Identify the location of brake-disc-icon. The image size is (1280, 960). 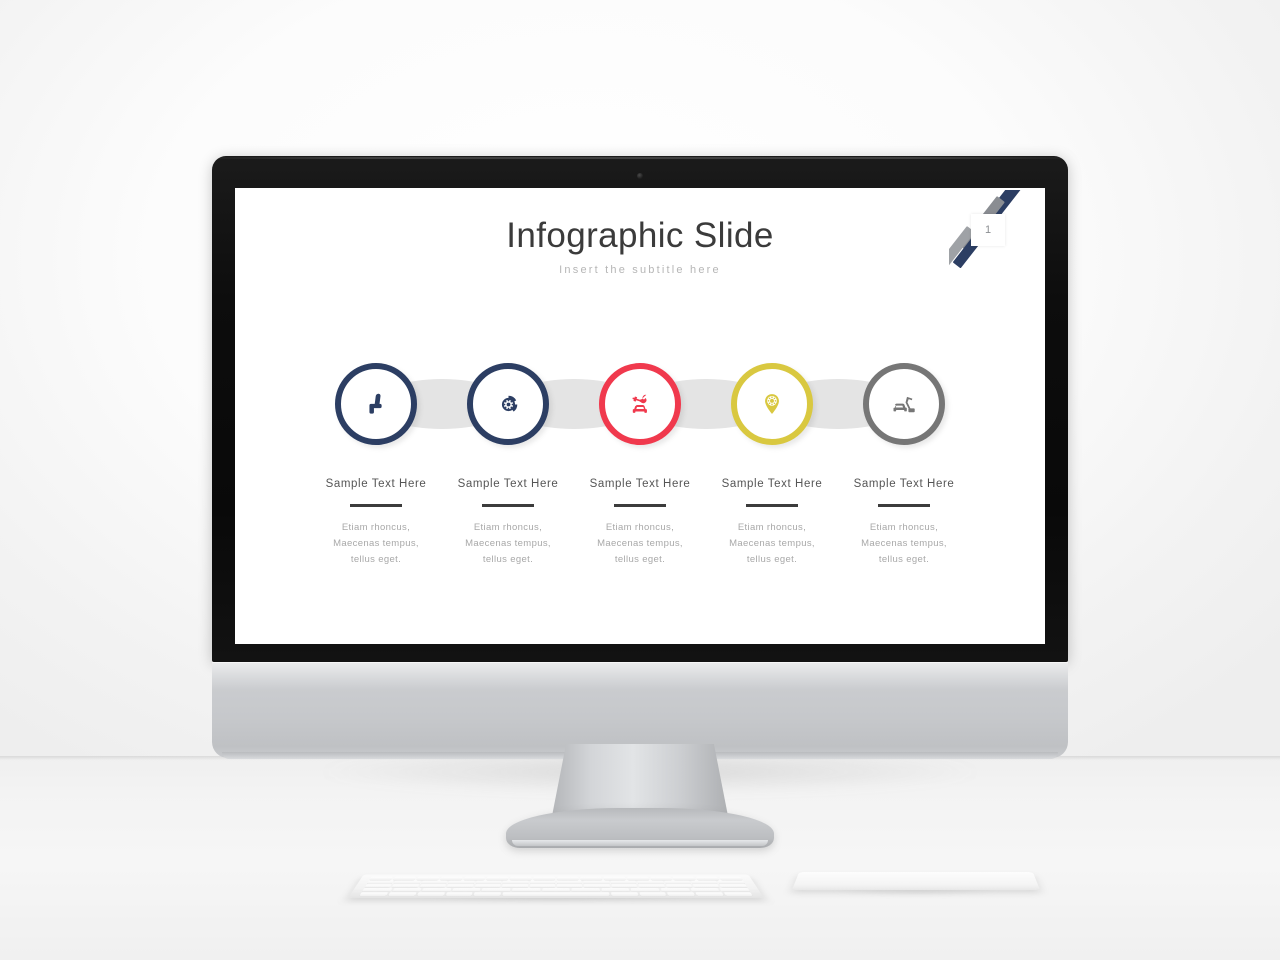
(508, 404).